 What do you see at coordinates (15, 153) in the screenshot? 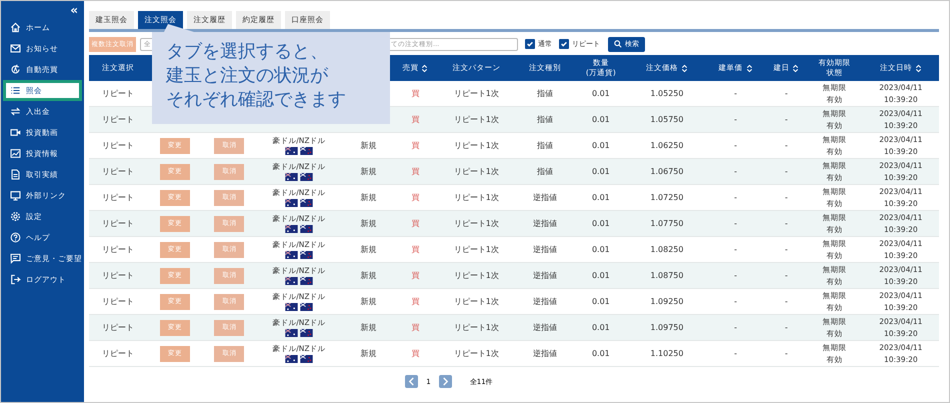
I see `chart-icon` at bounding box center [15, 153].